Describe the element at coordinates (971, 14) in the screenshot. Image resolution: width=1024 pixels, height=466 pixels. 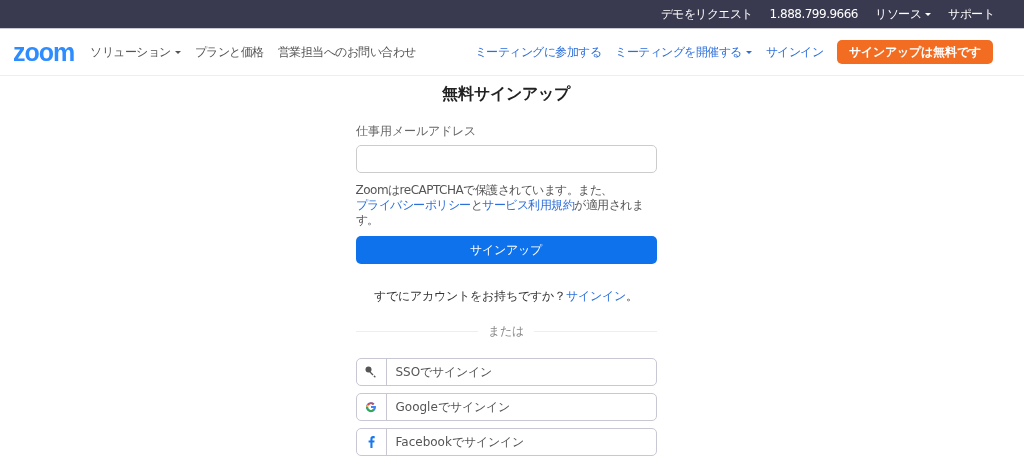
I see `nav-link: サポート` at that location.